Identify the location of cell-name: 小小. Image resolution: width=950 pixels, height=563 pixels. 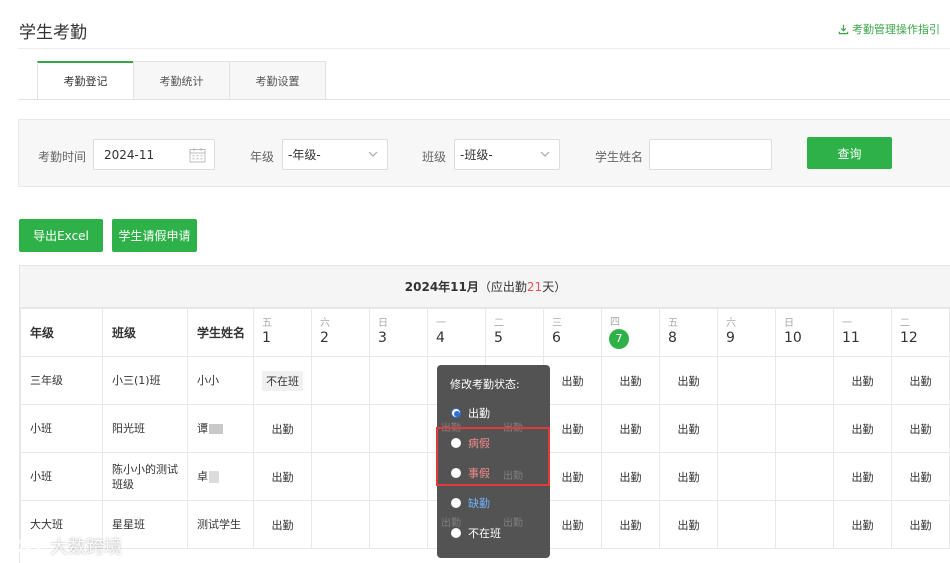
(220, 380).